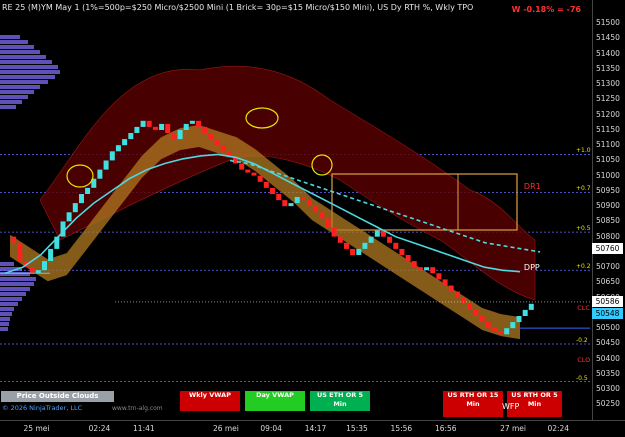  I want to click on time-label: 09:04, so click(271, 428).